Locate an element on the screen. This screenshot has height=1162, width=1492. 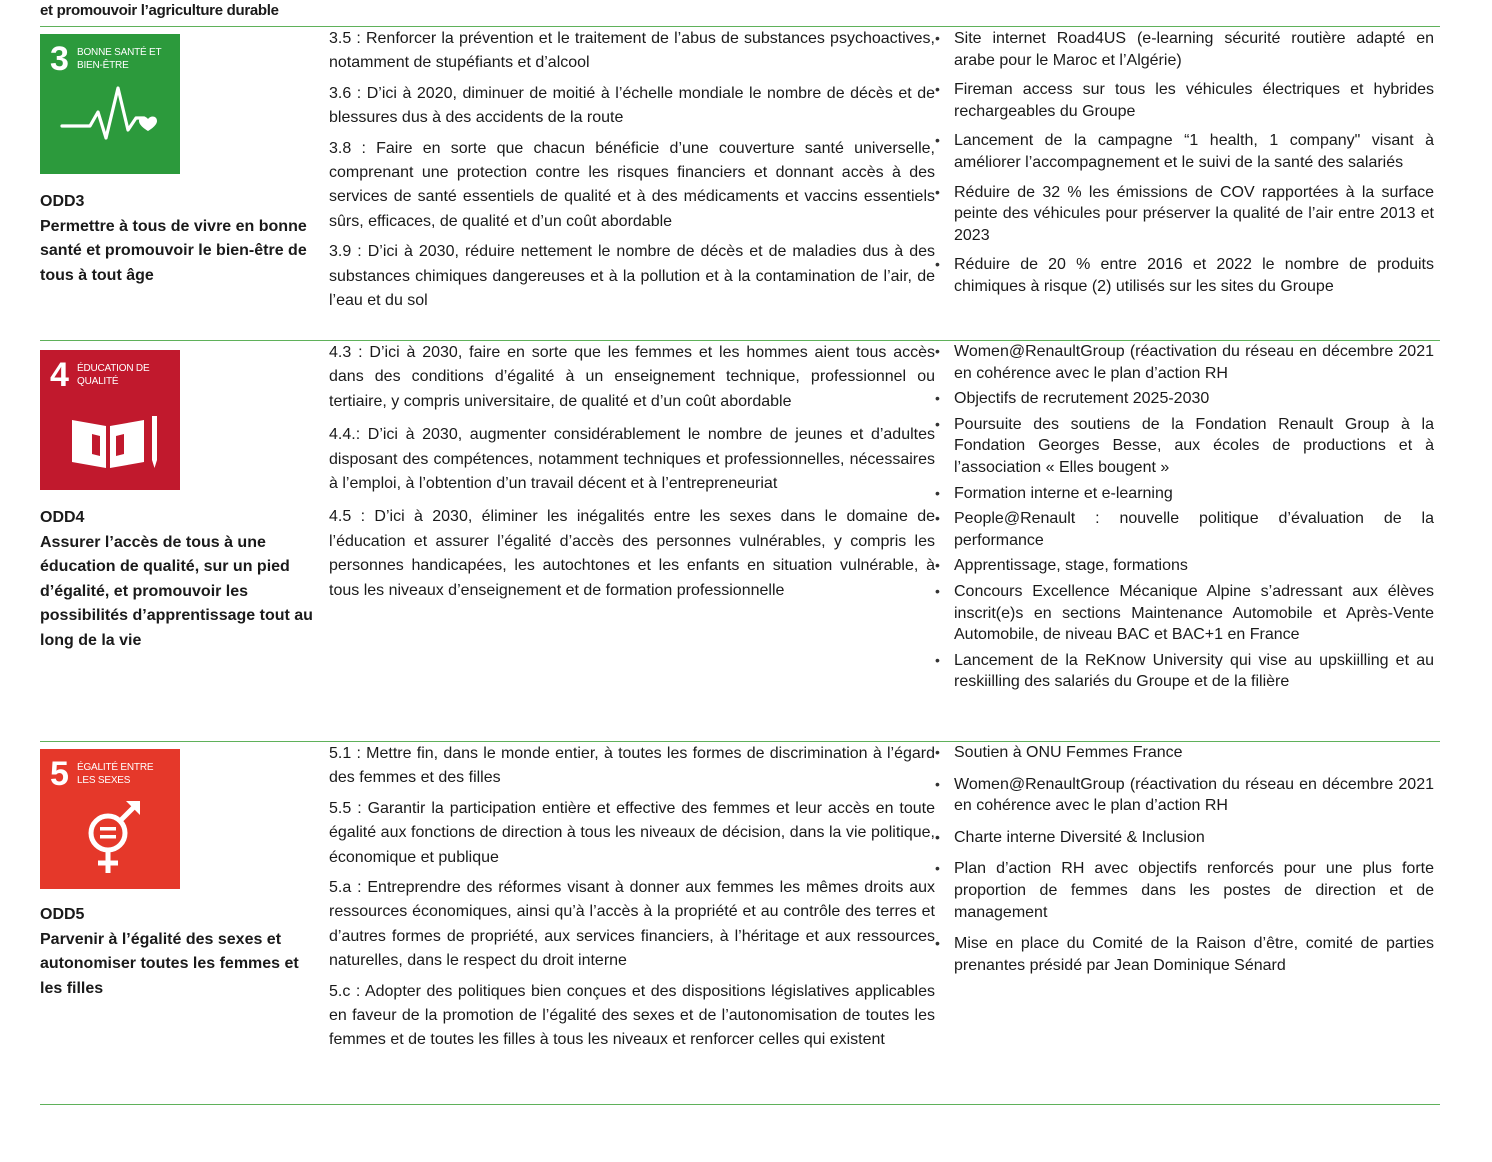
action-text: Apprentissage, stage, formations is located at coordinates (1071, 566).